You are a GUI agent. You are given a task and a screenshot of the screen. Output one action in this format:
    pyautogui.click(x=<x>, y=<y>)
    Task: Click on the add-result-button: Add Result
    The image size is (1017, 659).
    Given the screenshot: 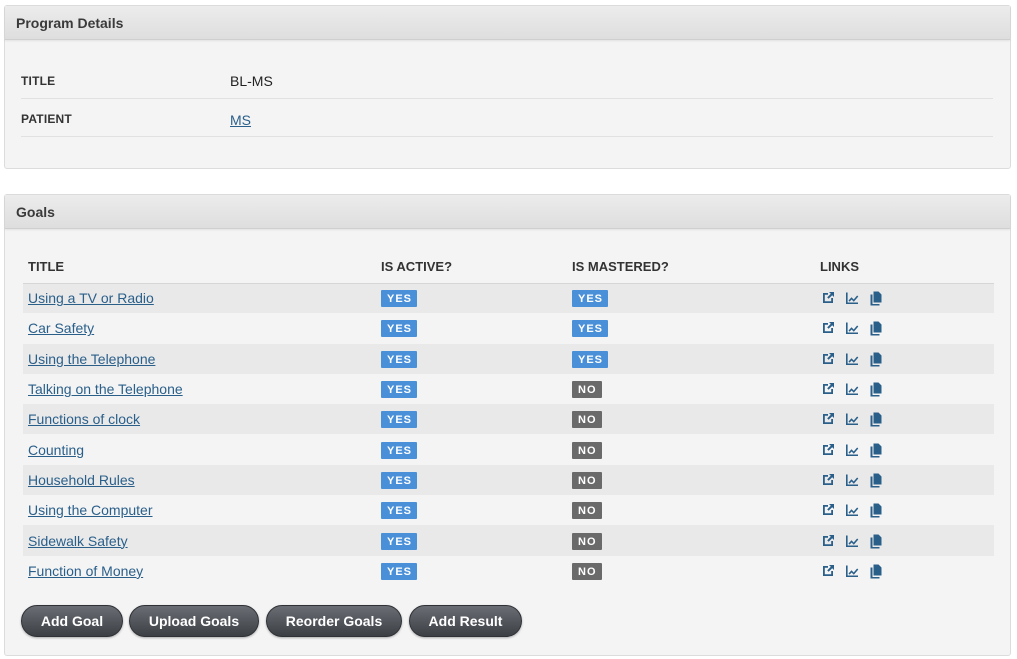 What is the action you would take?
    pyautogui.click(x=465, y=621)
    